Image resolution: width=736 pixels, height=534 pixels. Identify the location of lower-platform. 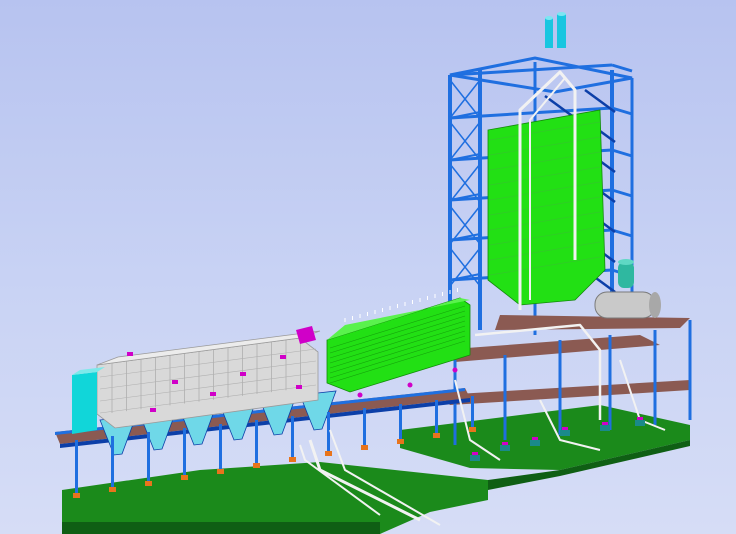
(565, 392).